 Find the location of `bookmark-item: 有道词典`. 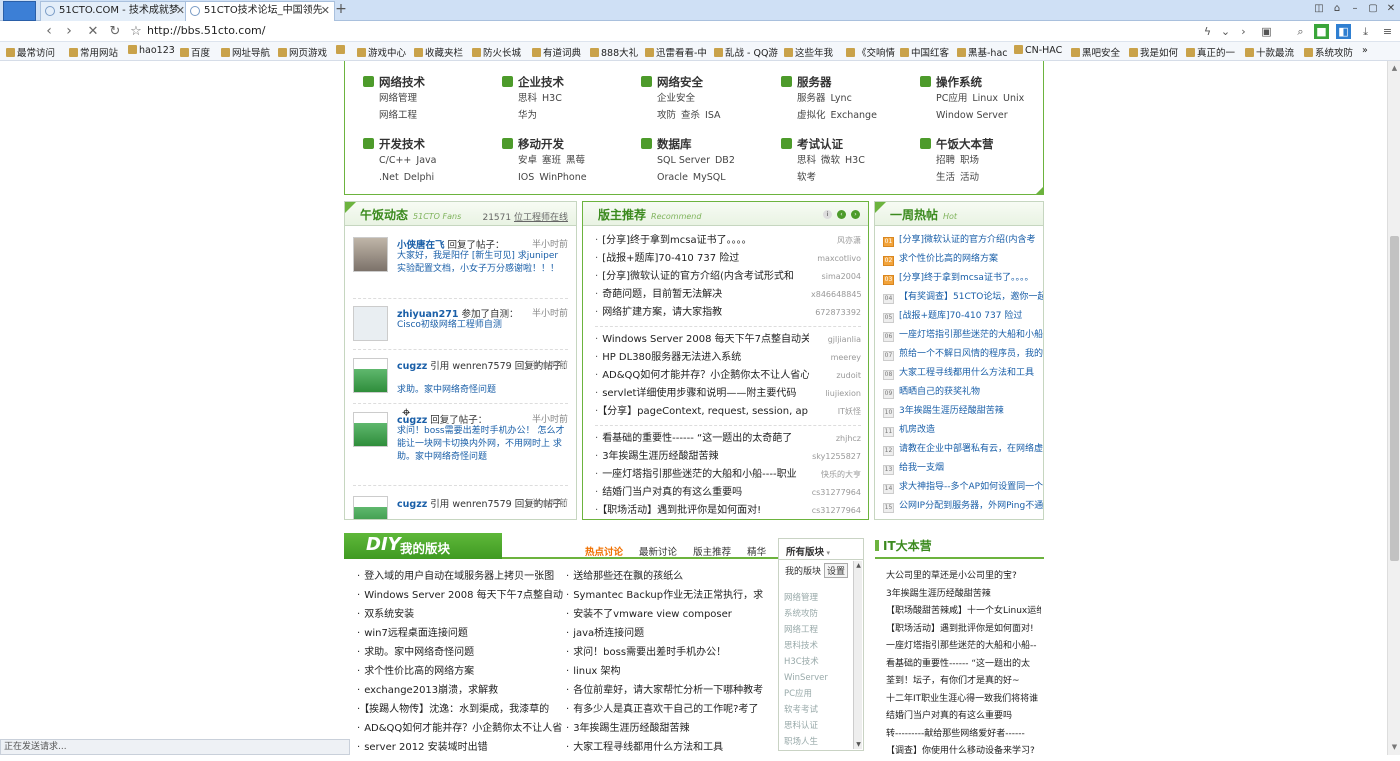

bookmark-item: 有道词典 is located at coordinates (556, 52).